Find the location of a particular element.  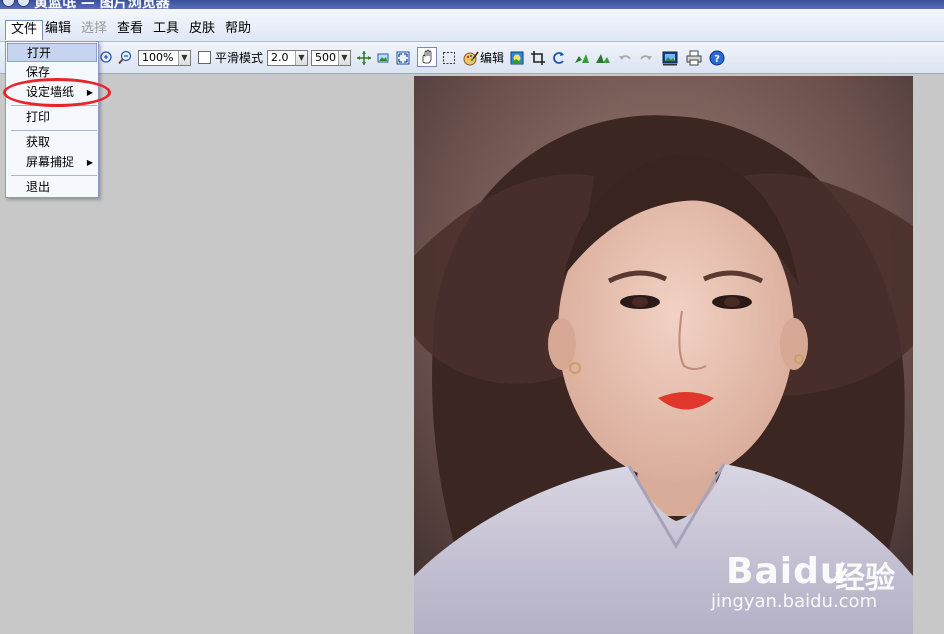

toolbar: 100% ▼ 平滑模式 2.0 ▼ 500 ▼ 编辑 ? is located at coordinates (472, 58).